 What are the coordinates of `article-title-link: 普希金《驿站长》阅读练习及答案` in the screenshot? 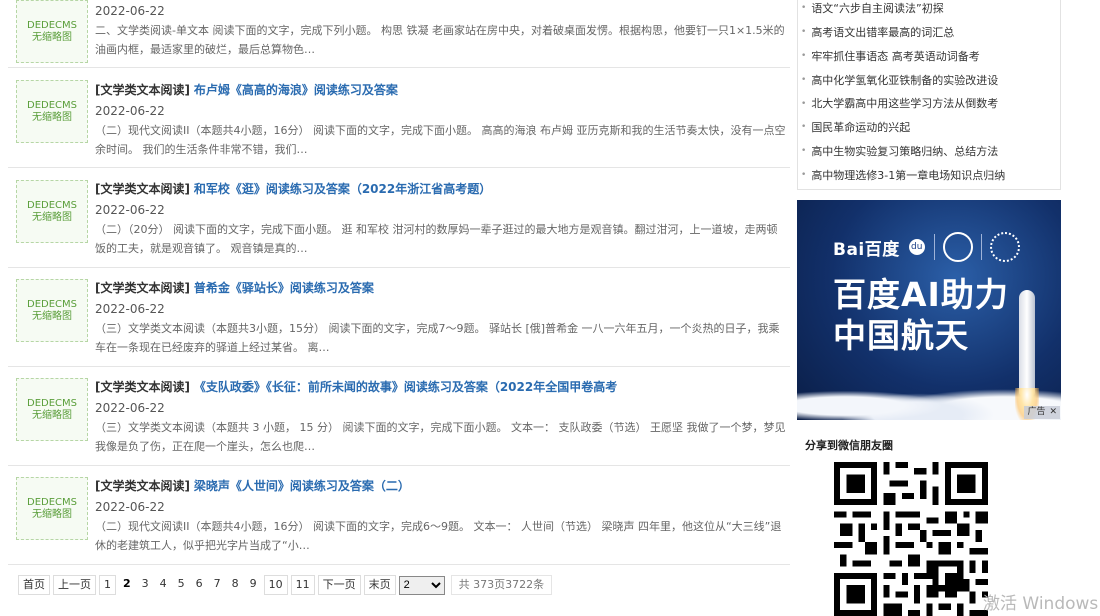 It's located at (284, 288).